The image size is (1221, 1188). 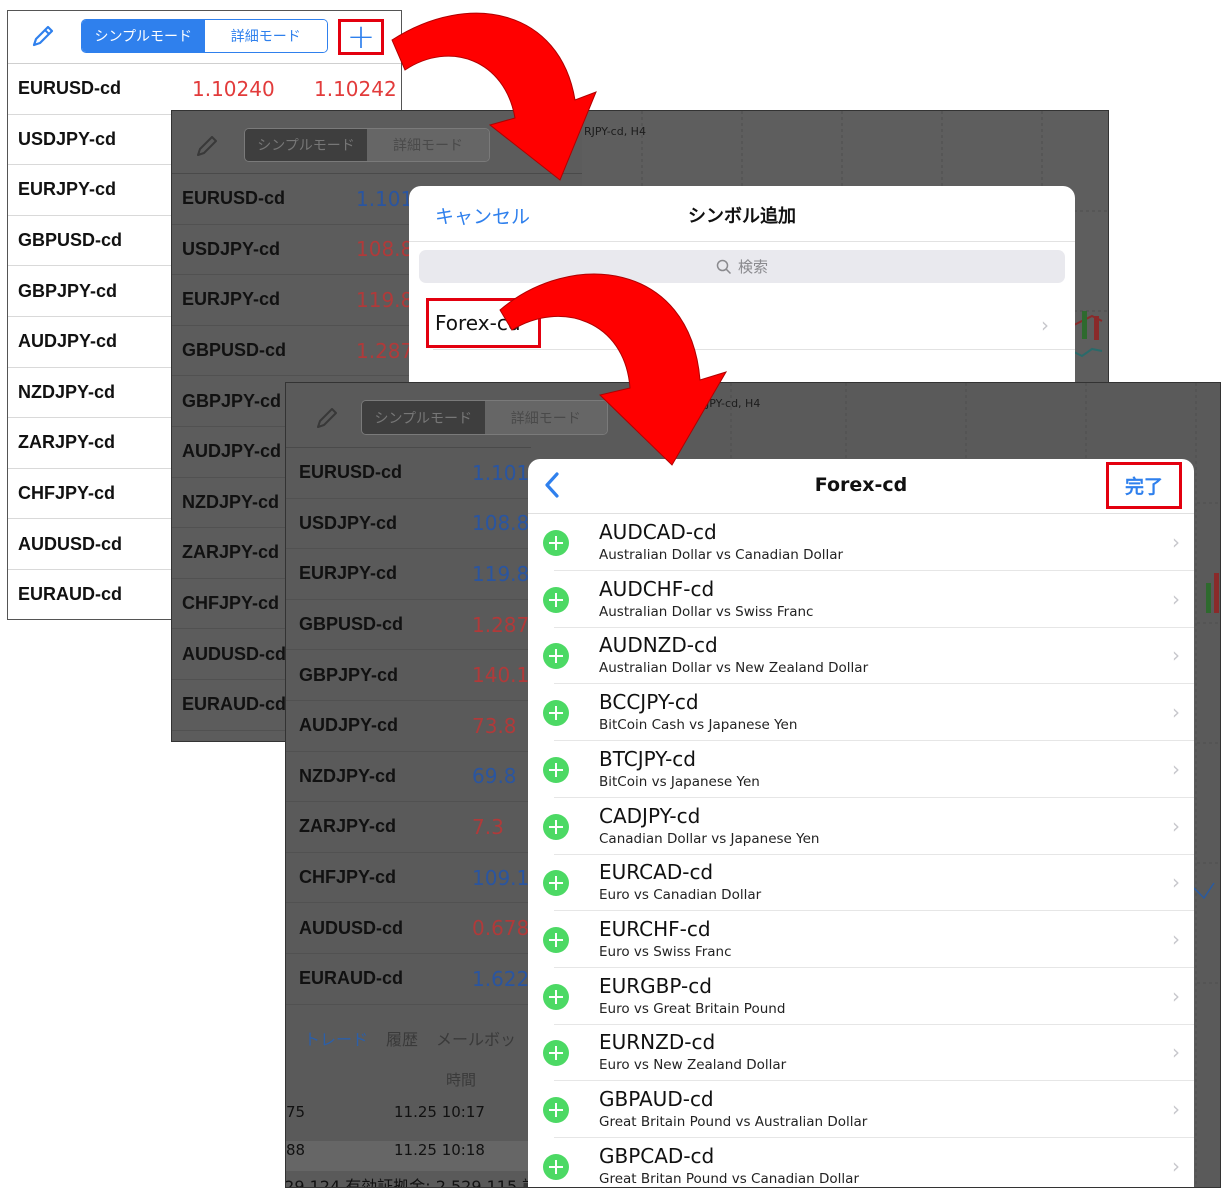 I want to click on category-forex-cd: Forex-cd, so click(x=483, y=323).